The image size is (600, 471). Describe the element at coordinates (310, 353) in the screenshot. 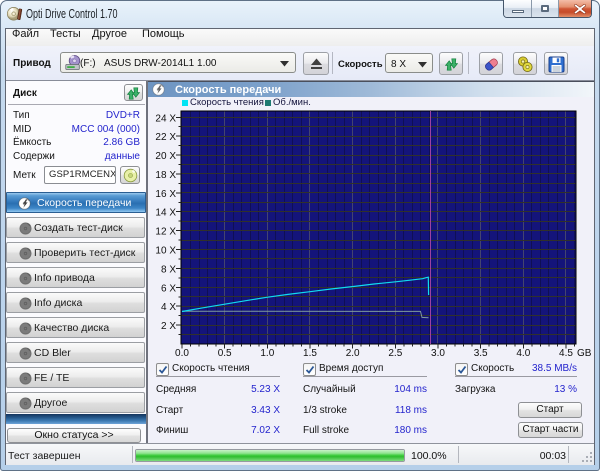

I see `svg-text: 1.5` at that location.